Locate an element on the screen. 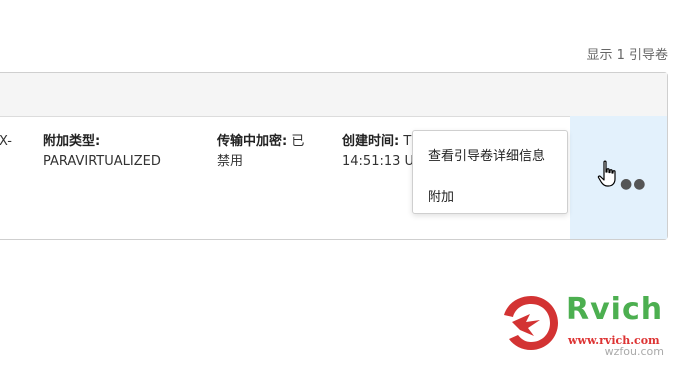 Image resolution: width=680 pixels, height=366 pixels. encryption-value-part2: 禁用 is located at coordinates (230, 161).